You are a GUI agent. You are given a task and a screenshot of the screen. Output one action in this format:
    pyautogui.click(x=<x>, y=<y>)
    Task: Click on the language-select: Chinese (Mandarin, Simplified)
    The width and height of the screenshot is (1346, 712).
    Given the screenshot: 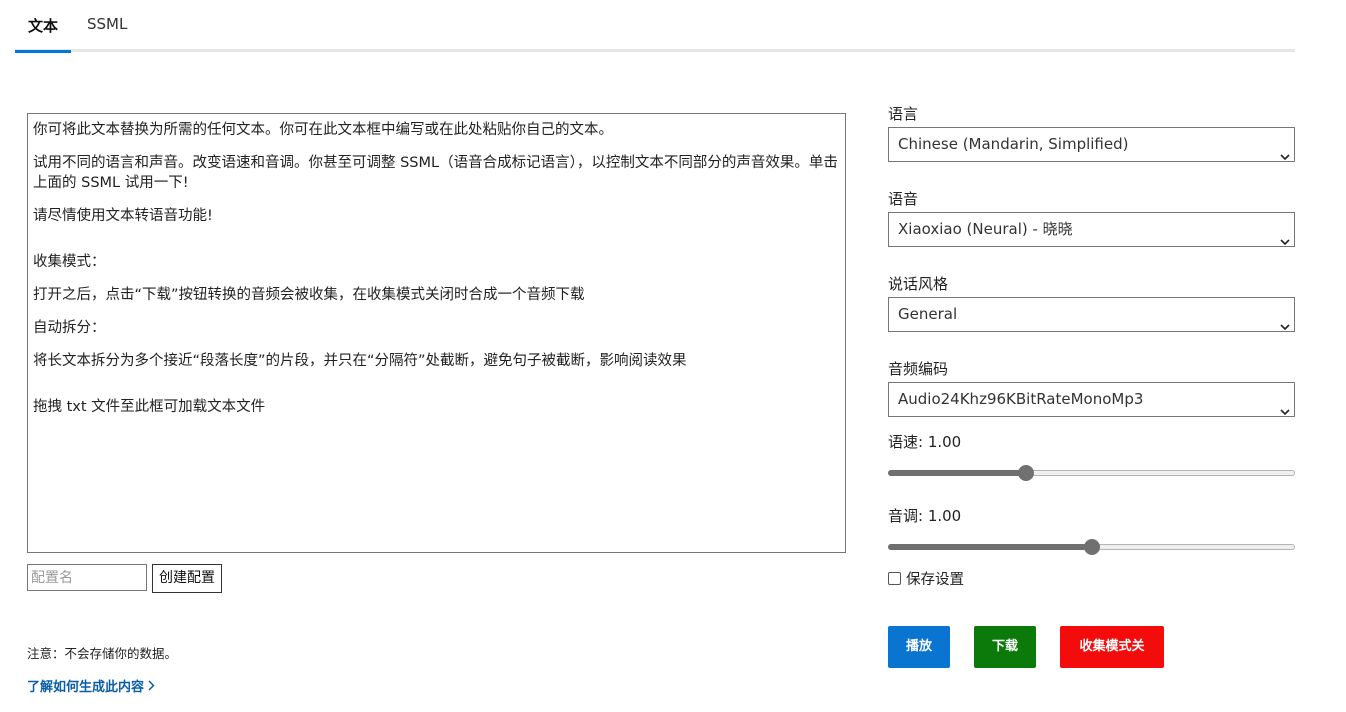 What is the action you would take?
    pyautogui.click(x=1091, y=144)
    